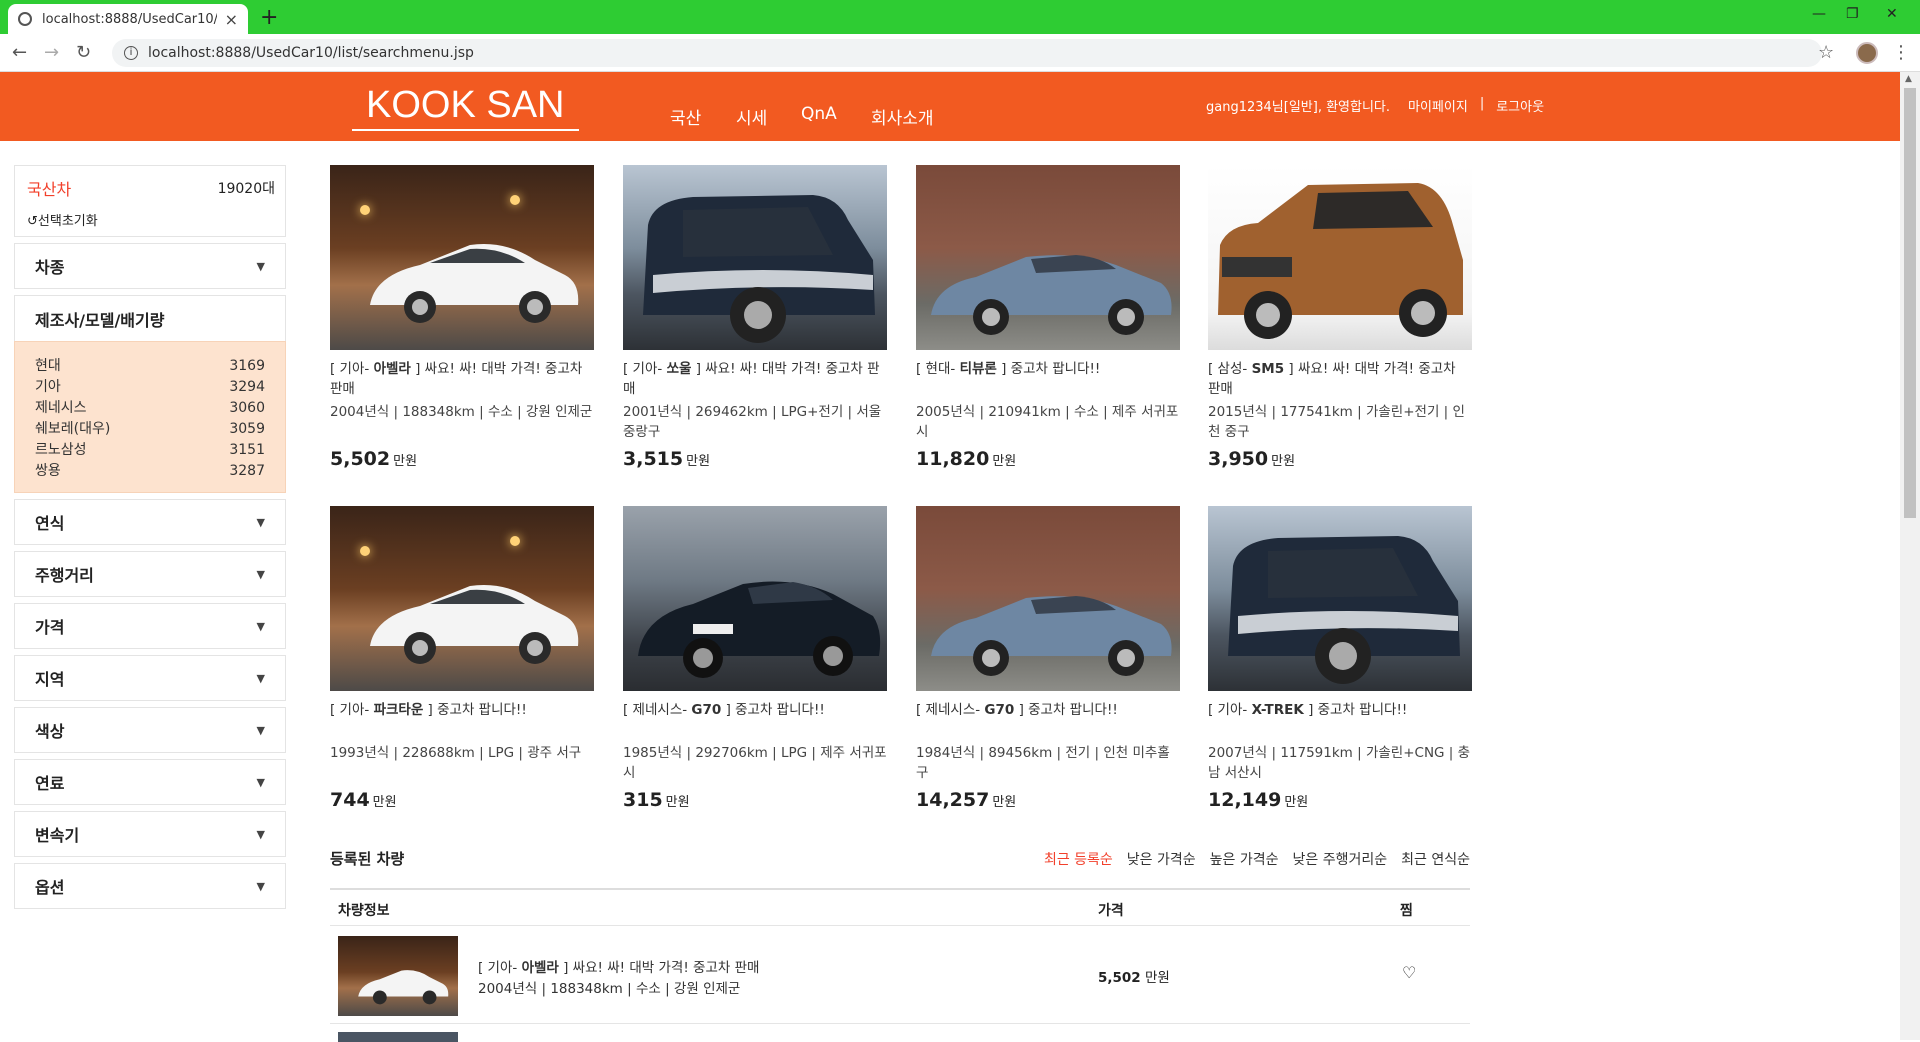  What do you see at coordinates (1340, 720) in the screenshot?
I see `car-title: [ 기아- X-TREK ] 중고차 팝니다!!` at bounding box center [1340, 720].